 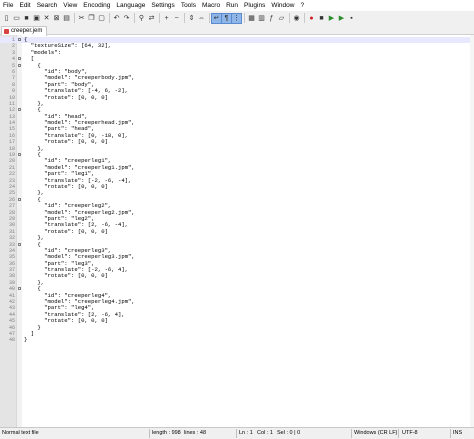 What do you see at coordinates (24, 5) in the screenshot?
I see `menu-edit: Edit` at bounding box center [24, 5].